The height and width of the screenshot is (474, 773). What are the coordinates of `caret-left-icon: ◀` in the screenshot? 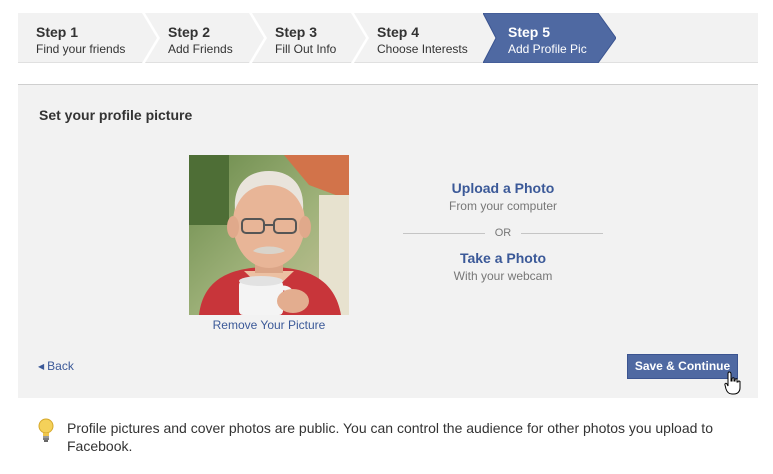 It's located at (41, 366).